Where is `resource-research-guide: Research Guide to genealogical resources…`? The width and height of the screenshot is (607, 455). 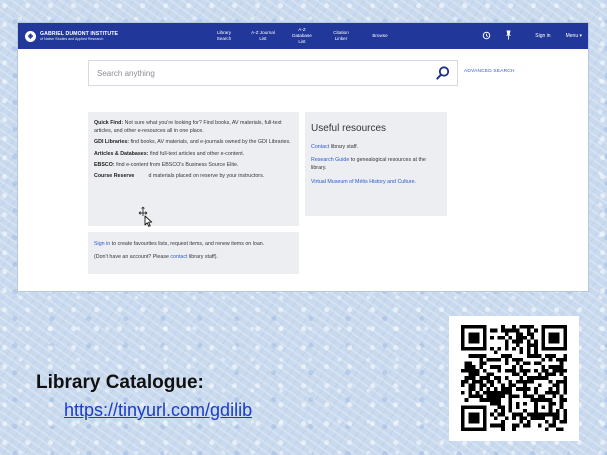 resource-research-guide: Research Guide to genealogical resources… is located at coordinates (368, 164).